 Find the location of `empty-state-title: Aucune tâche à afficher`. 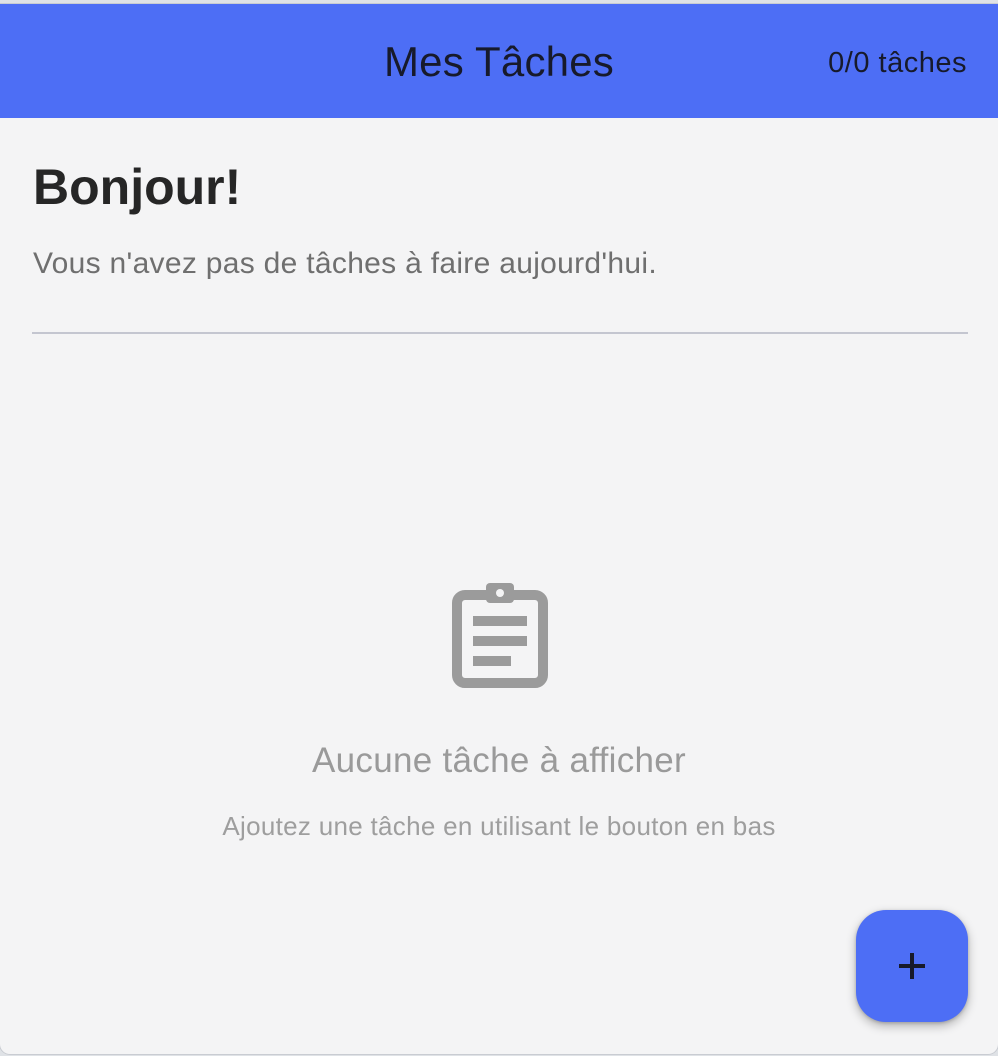

empty-state-title: Aucune tâche à afficher is located at coordinates (498, 760).